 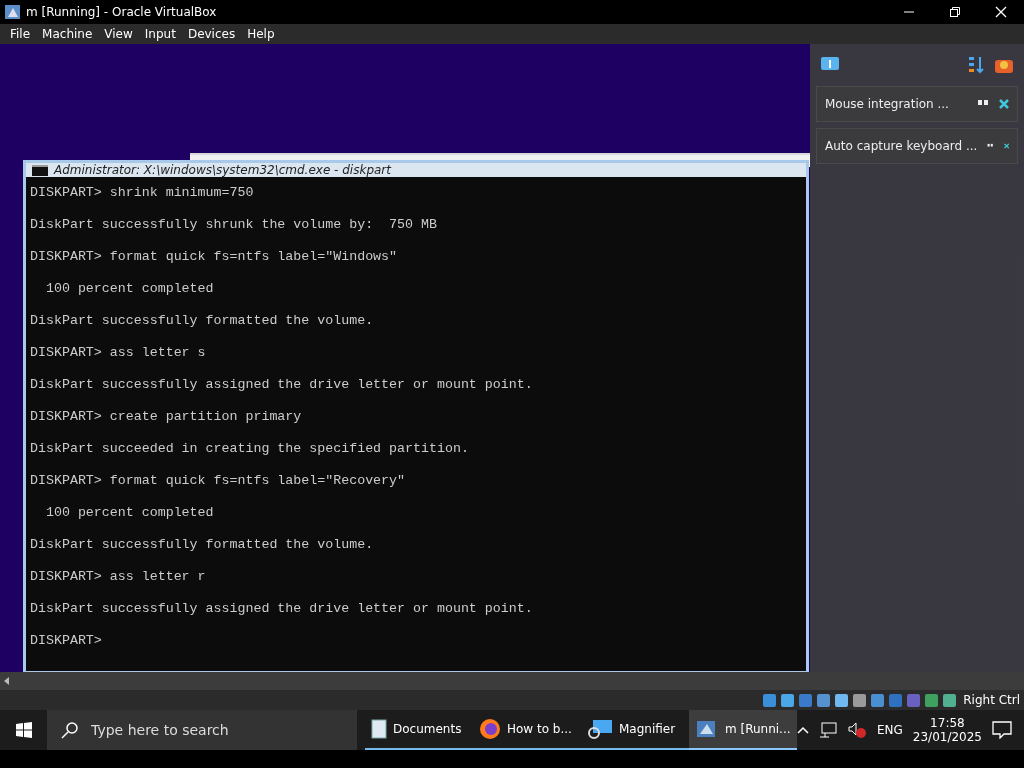 I want to click on browser-icon, so click(x=489, y=729).